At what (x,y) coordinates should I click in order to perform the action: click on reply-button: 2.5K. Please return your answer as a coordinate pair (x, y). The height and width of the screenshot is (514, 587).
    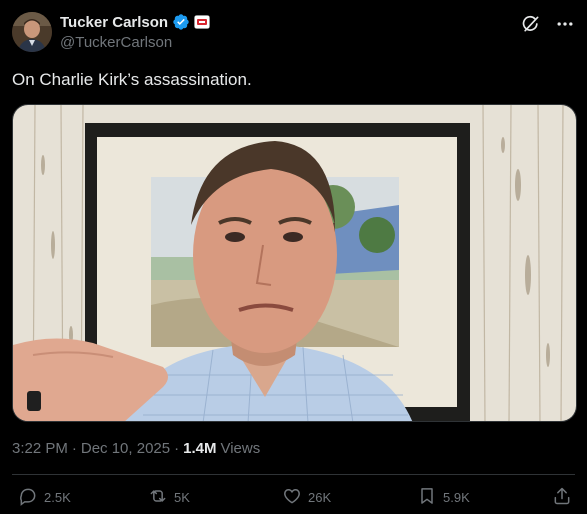
    Looking at the image, I should click on (44, 497).